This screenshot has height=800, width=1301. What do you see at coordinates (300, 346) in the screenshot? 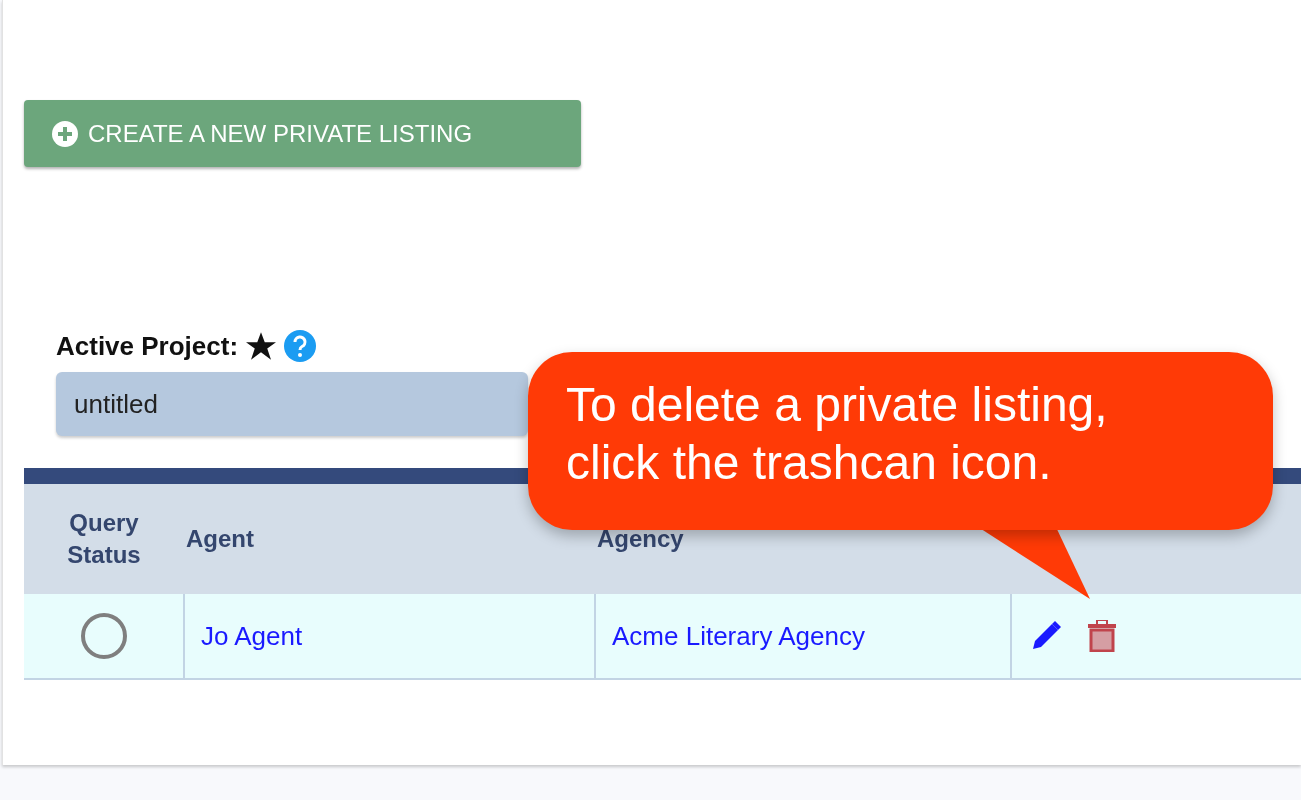
I see `help-icon` at bounding box center [300, 346].